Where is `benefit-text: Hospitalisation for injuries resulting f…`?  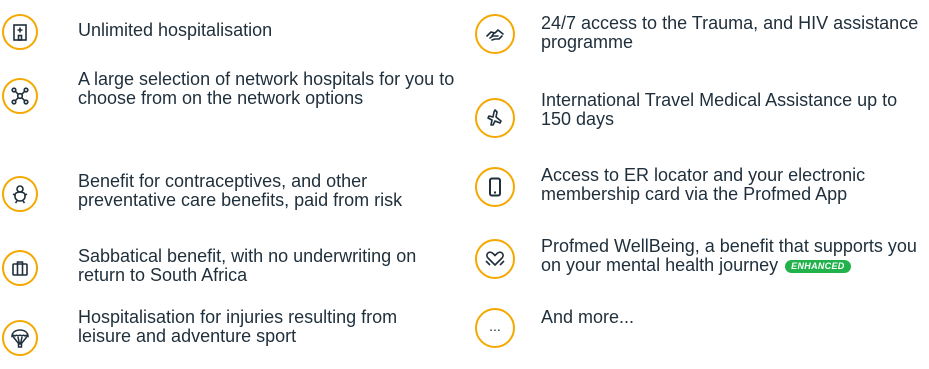
benefit-text: Hospitalisation for injuries resulting f… is located at coordinates (238, 326).